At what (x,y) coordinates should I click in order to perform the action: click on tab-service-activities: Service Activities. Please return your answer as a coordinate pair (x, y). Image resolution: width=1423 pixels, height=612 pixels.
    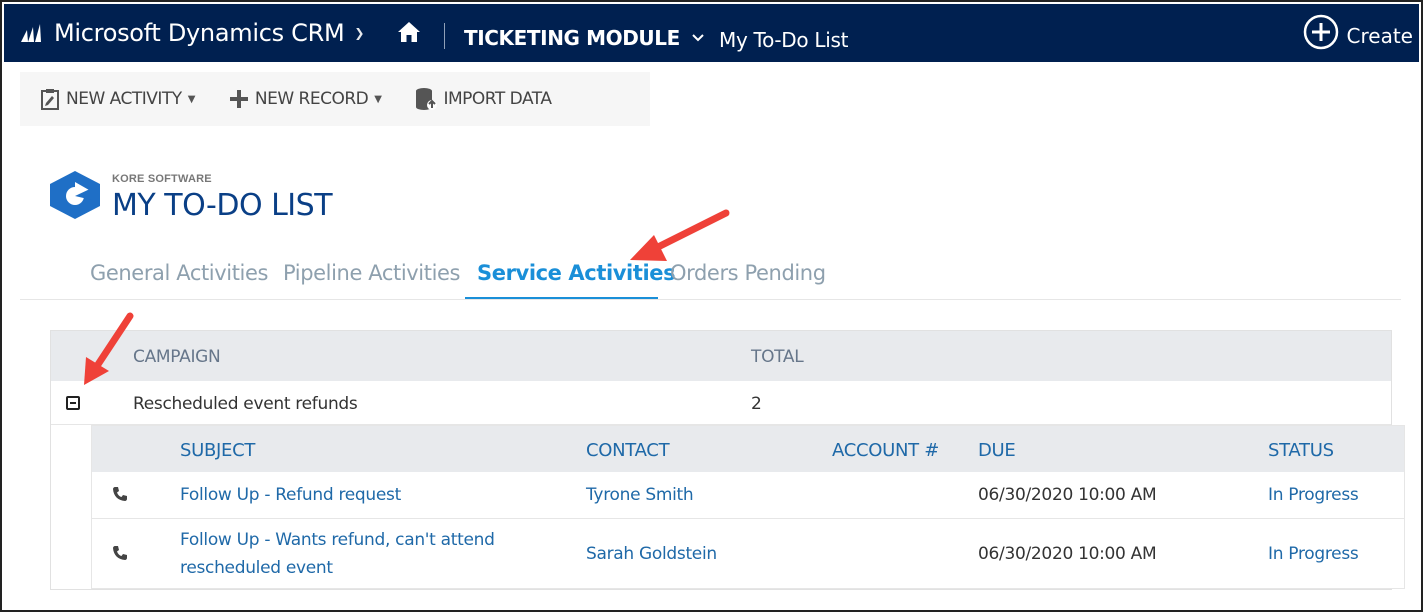
    Looking at the image, I should click on (576, 273).